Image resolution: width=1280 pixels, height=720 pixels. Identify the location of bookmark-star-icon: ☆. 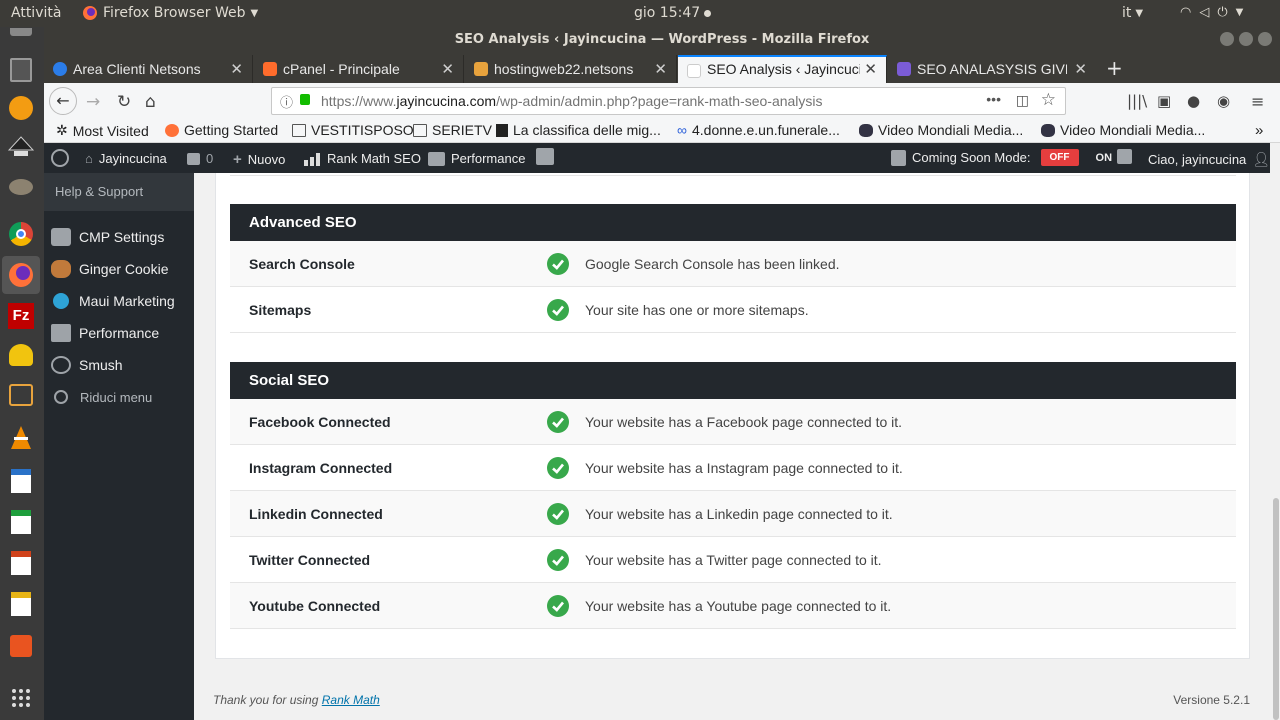
(1048, 100).